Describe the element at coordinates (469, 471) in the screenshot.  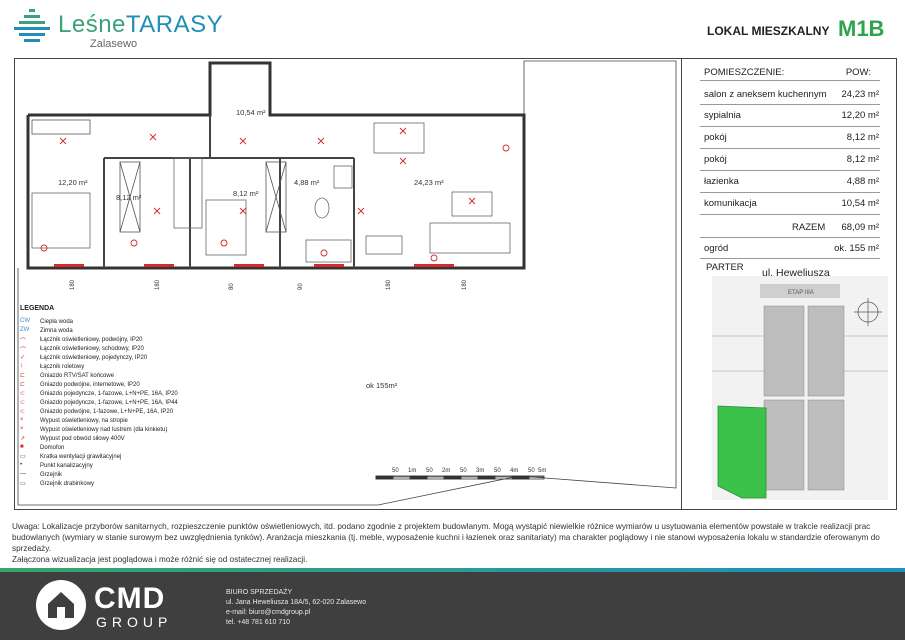
I see `scale-labels: 50 1m 50 2m 50 3m 50 4m 50 5m` at that location.